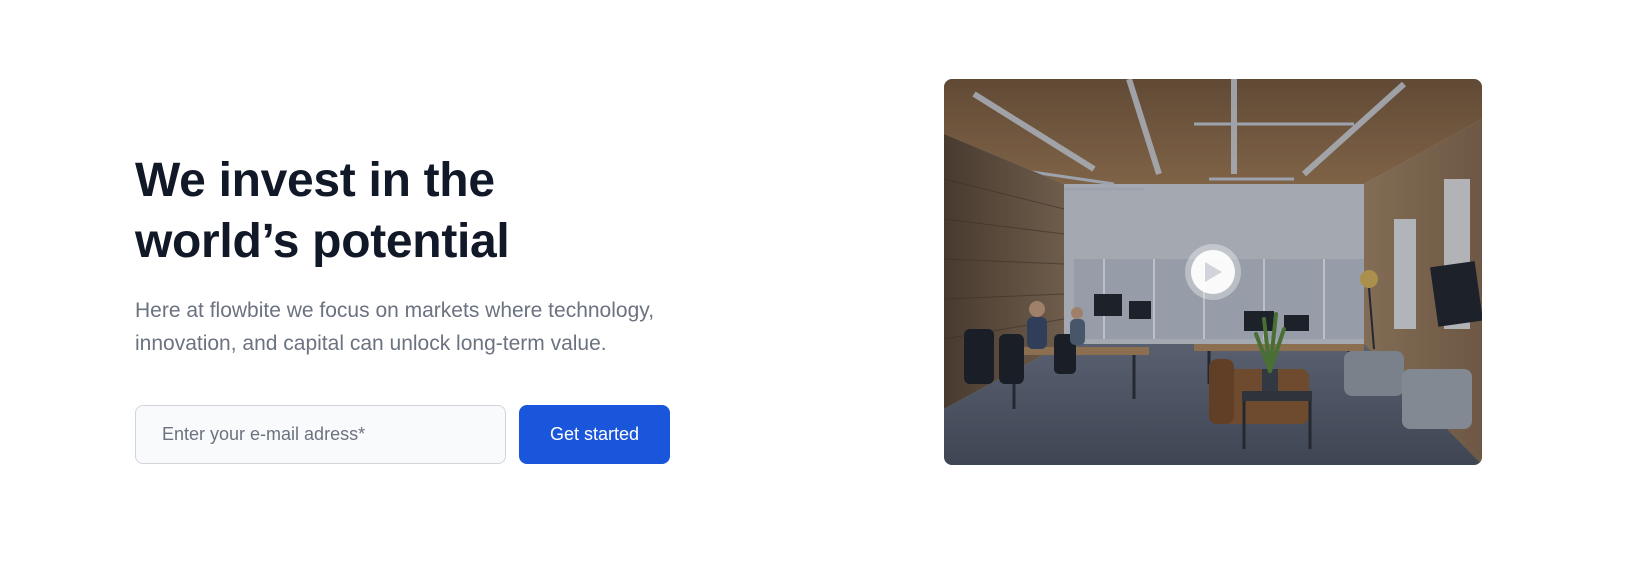  What do you see at coordinates (322, 241) in the screenshot?
I see `hero-title-line-2: world’s potential` at bounding box center [322, 241].